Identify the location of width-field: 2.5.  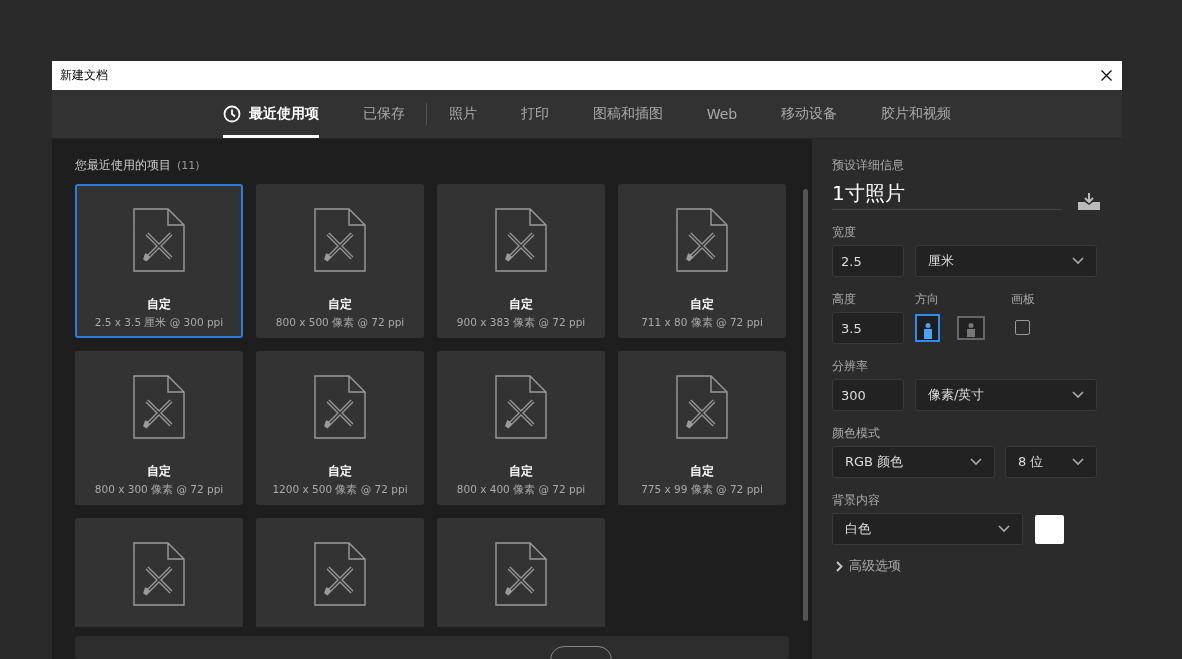
(868, 261).